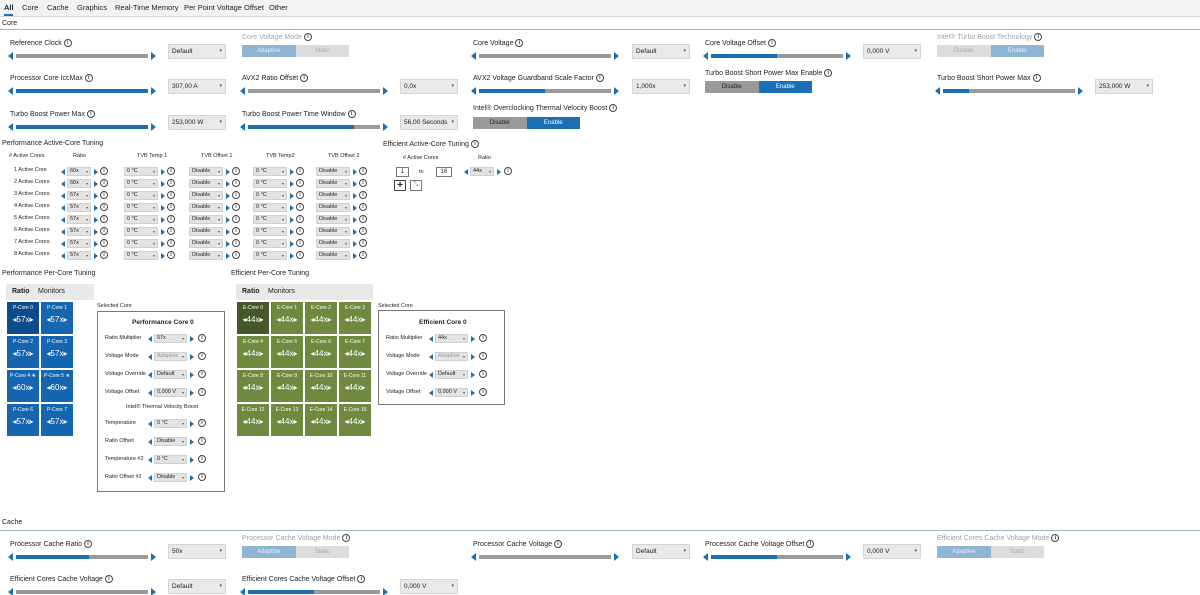 The height and width of the screenshot is (595, 1200). Describe the element at coordinates (57, 318) in the screenshot. I see `core-tile: P-Core 1 ◂57x▸` at that location.